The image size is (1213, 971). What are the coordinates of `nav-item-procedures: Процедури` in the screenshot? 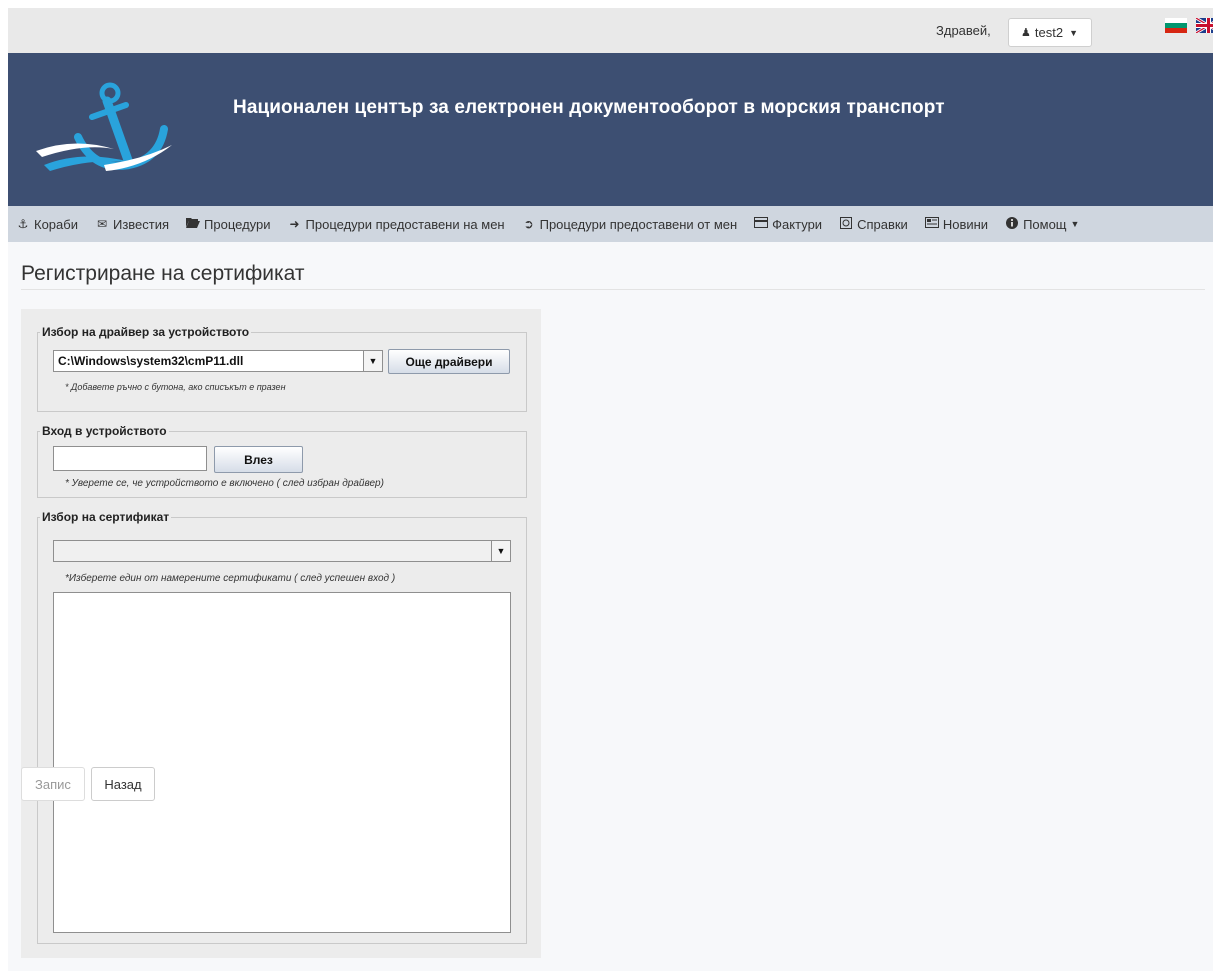 It's located at (228, 224).